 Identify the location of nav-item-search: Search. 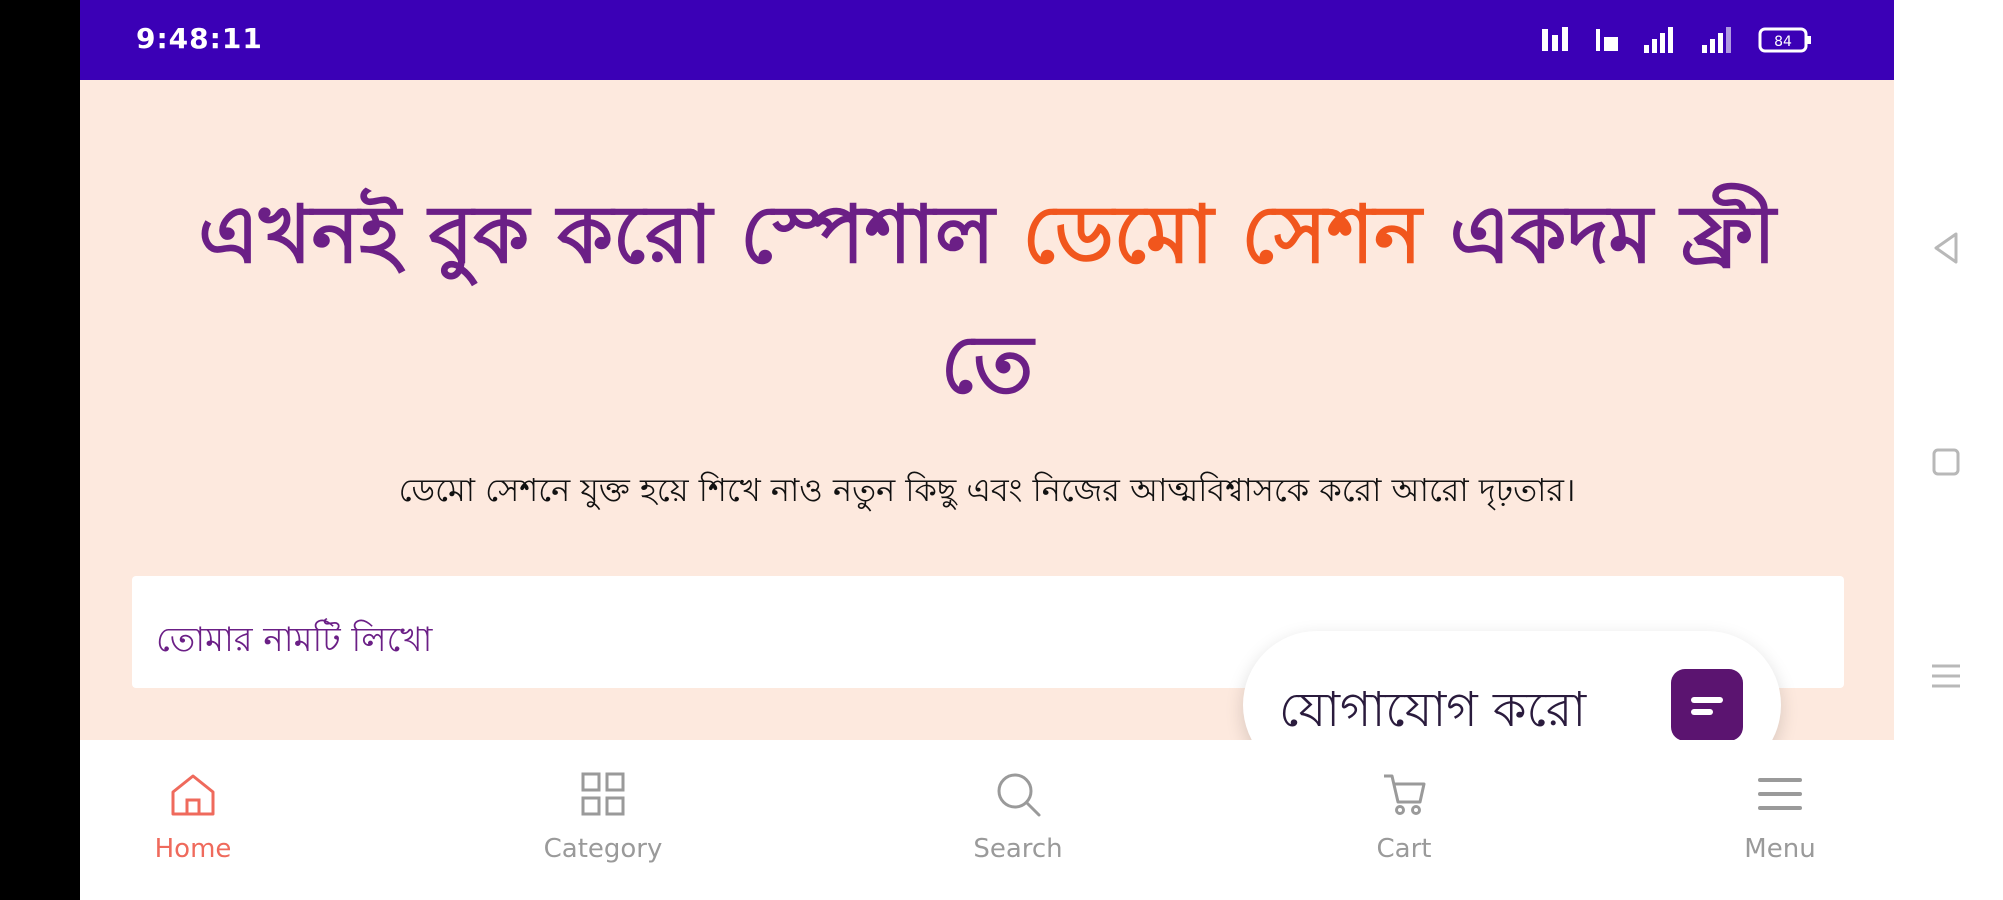
(1018, 815).